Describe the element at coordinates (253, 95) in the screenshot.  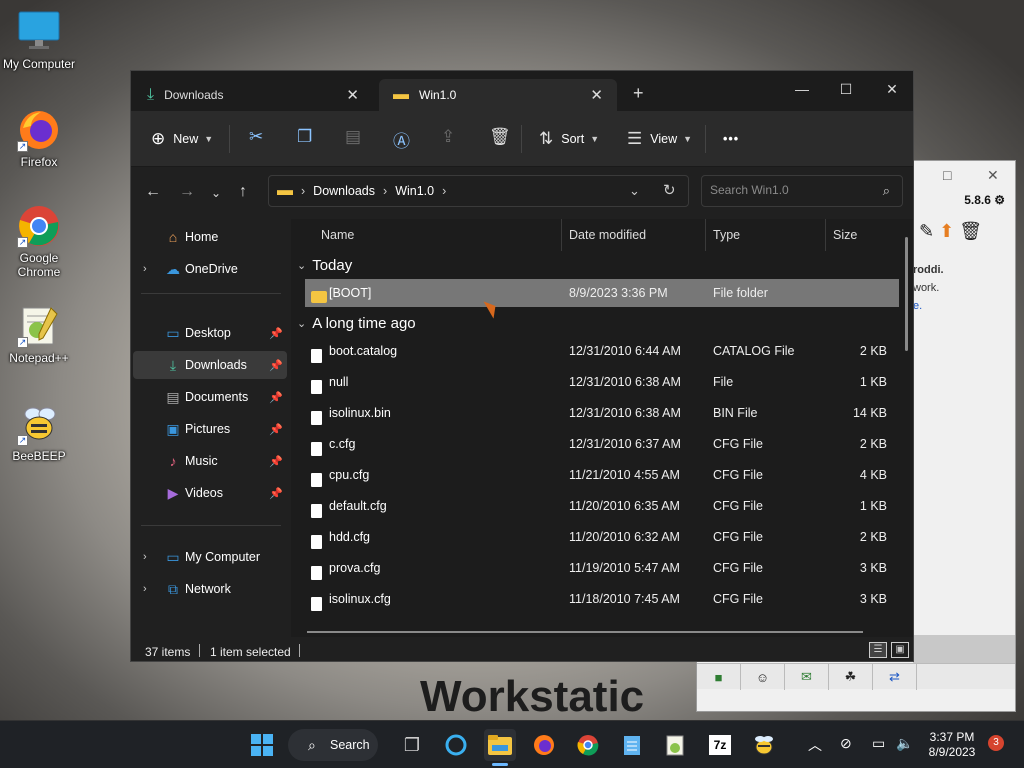
I see `tab-downloads: ⤓ Downloads ✕` at that location.